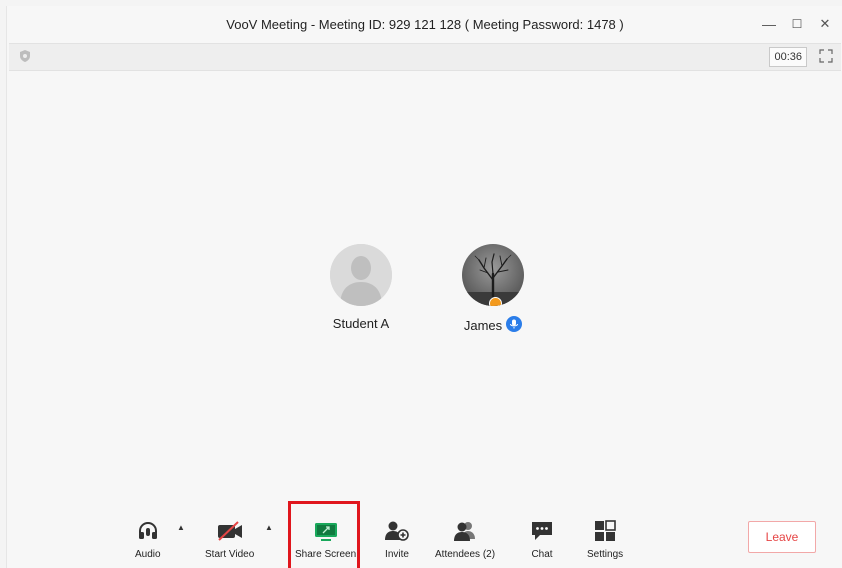 The image size is (842, 568). I want to click on participant-tile: James, so click(493, 289).